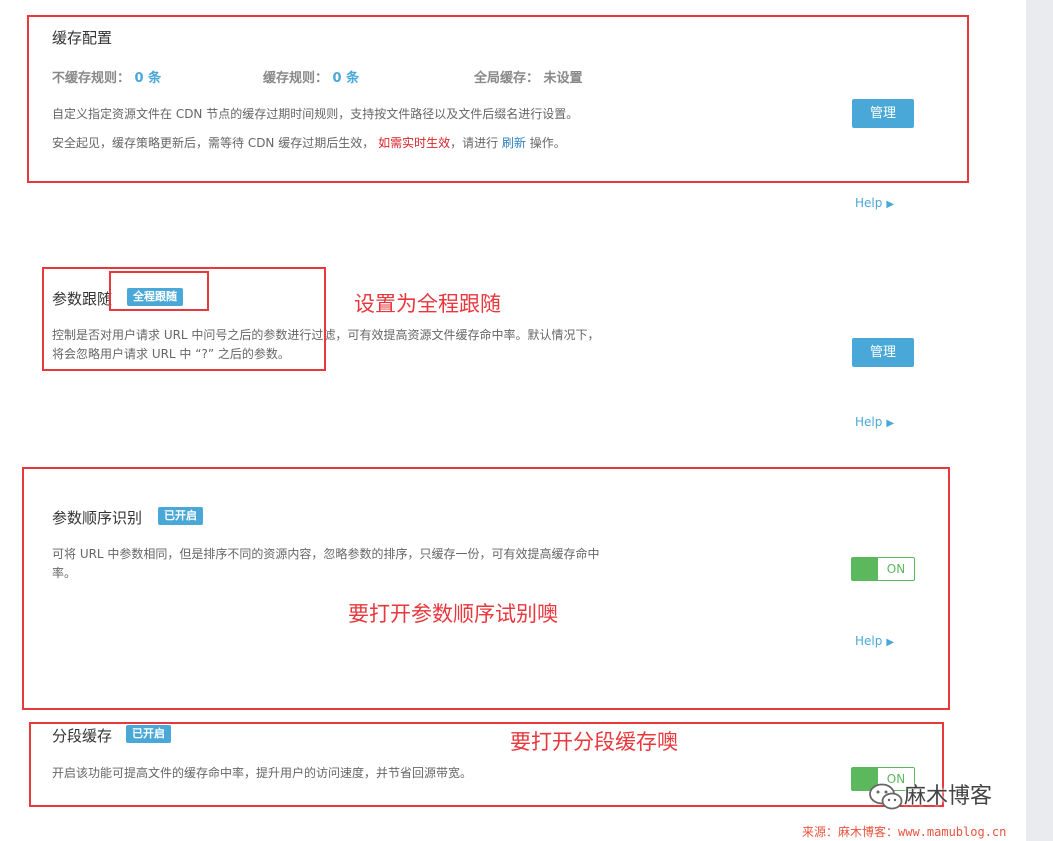  I want to click on param-follow-help-link: Help ▶, so click(874, 422).